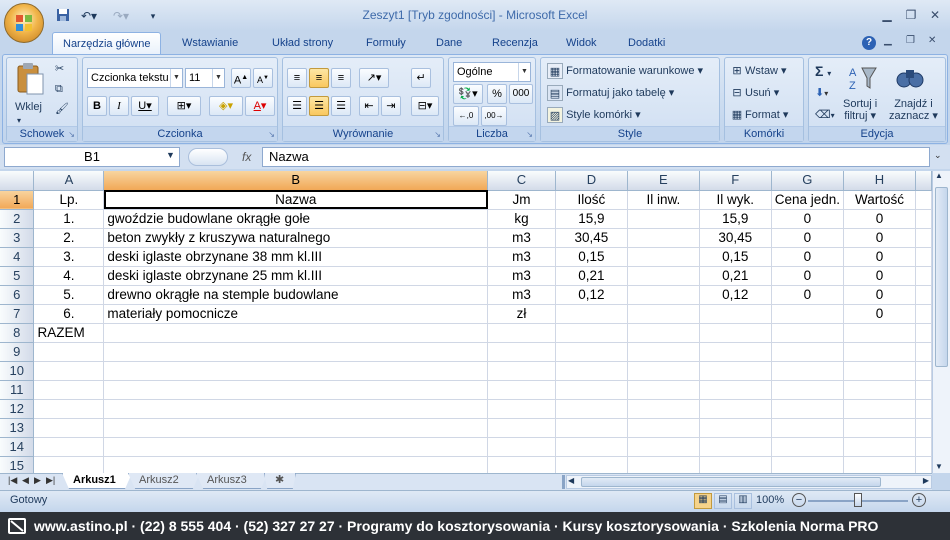  What do you see at coordinates (663, 219) in the screenshot?
I see `cell-e2` at bounding box center [663, 219].